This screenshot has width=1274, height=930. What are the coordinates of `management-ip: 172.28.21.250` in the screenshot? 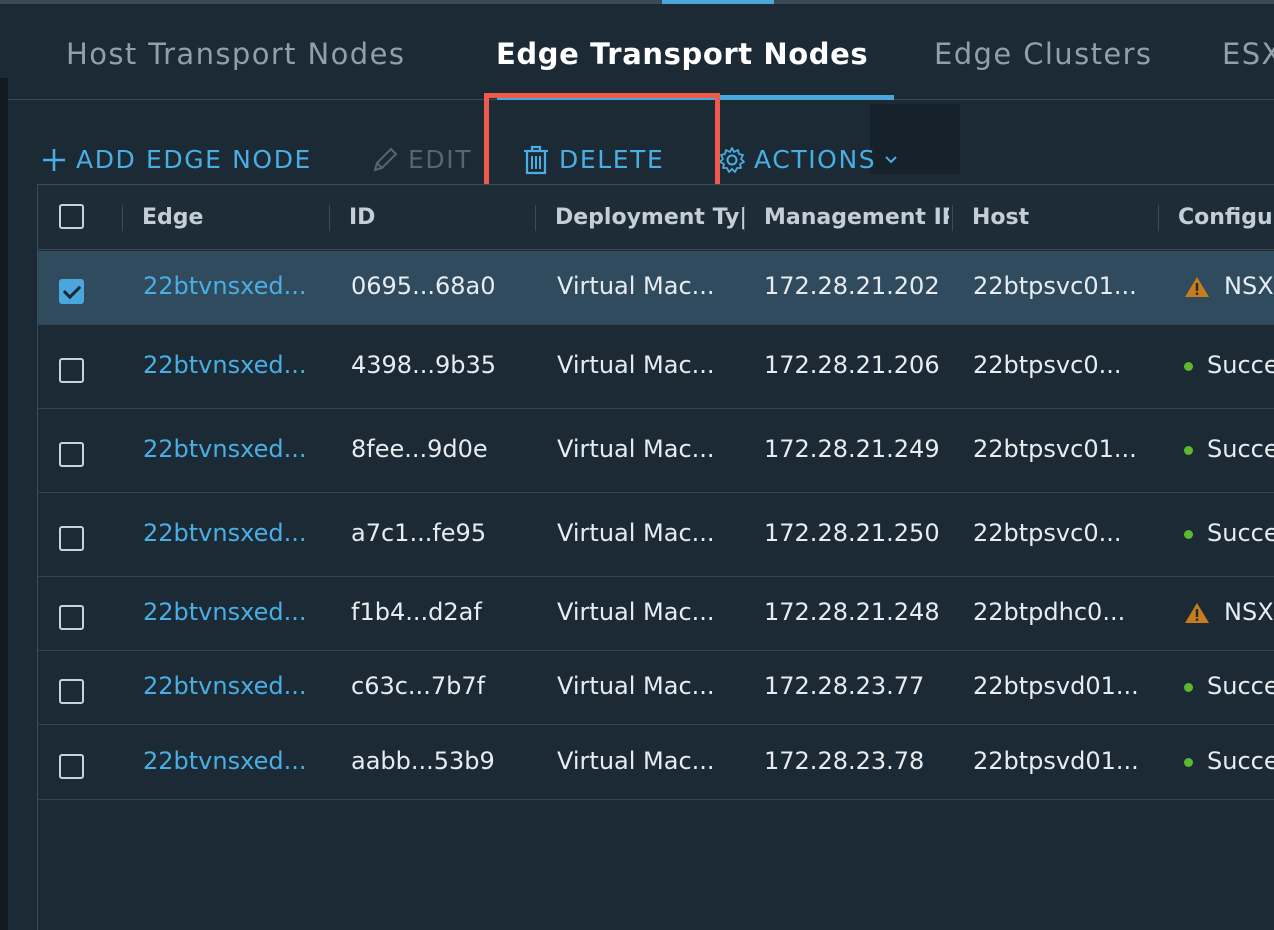 It's located at (852, 533).